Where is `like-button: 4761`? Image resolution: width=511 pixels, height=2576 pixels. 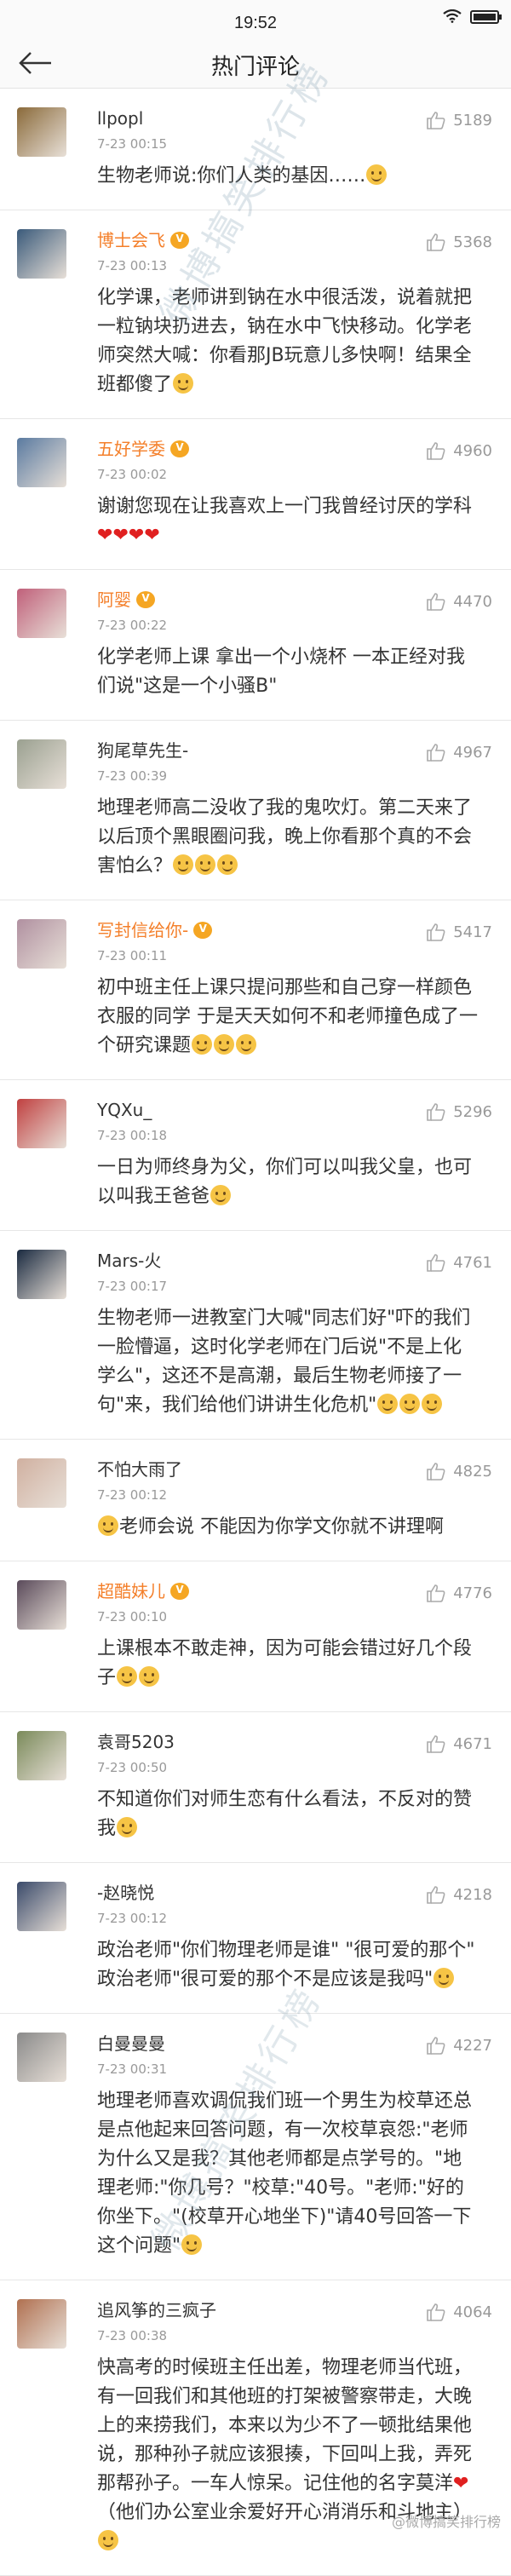
like-button: 4761 is located at coordinates (459, 1263).